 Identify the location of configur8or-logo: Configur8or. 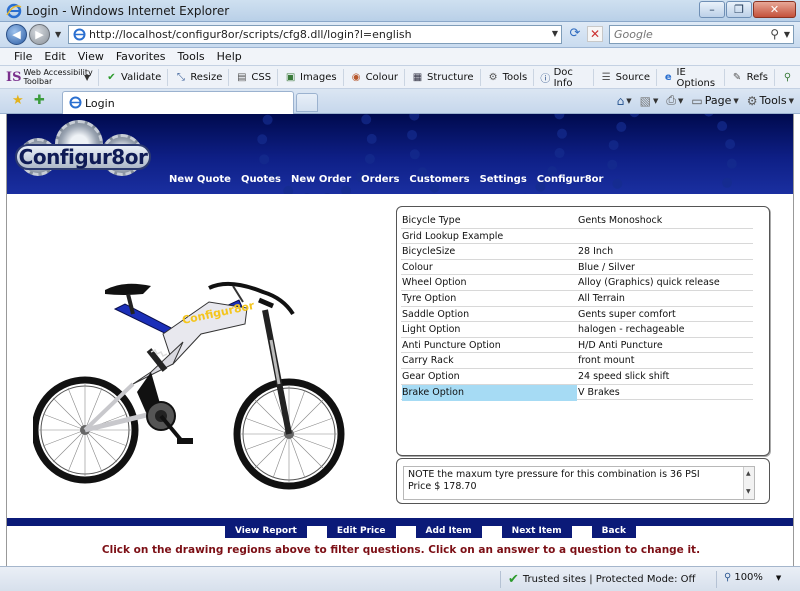
(82, 154).